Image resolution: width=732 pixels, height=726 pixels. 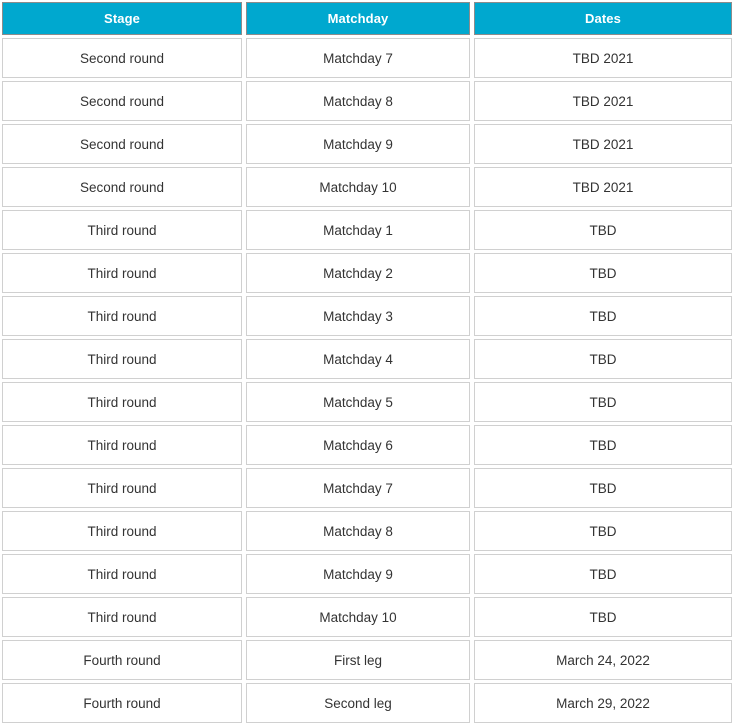 What do you see at coordinates (358, 445) in the screenshot?
I see `cell-matchday: Matchday 6` at bounding box center [358, 445].